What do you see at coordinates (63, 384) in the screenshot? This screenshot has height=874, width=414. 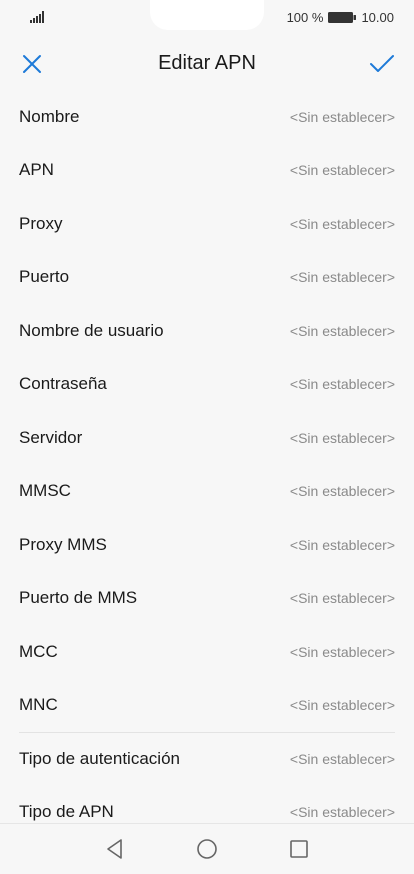 I see `setting-label: Contraseña` at bounding box center [63, 384].